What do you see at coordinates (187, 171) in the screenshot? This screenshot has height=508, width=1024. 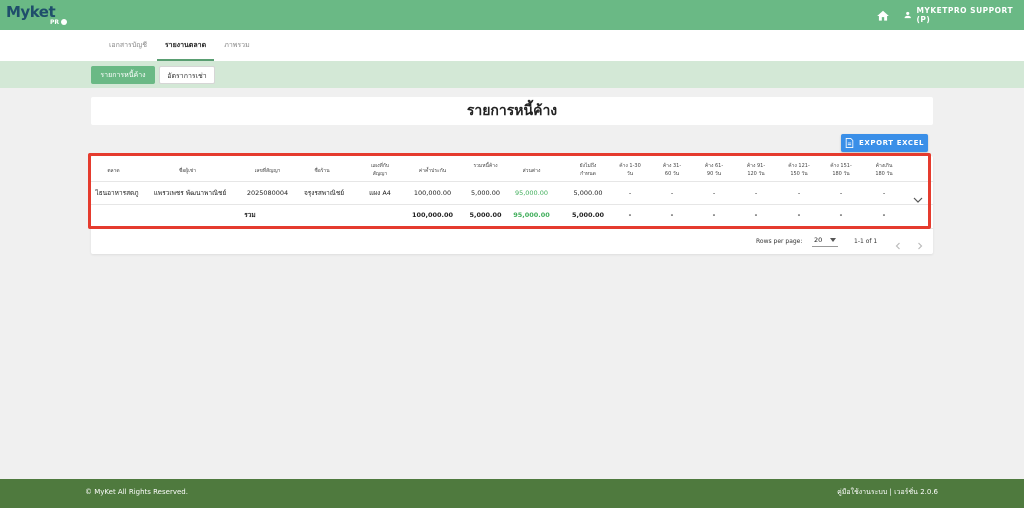 I see `col-header-tenant: ชื่อผู้เช่า` at bounding box center [187, 171].